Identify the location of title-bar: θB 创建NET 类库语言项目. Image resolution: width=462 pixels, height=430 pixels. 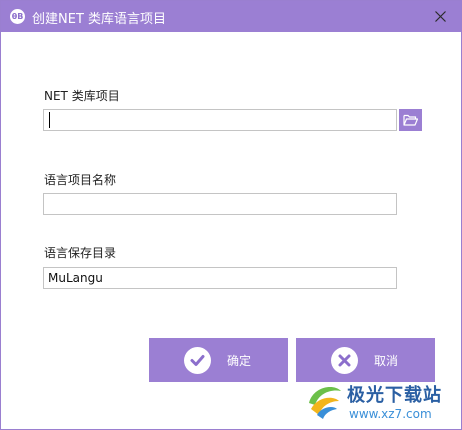
(231, 16).